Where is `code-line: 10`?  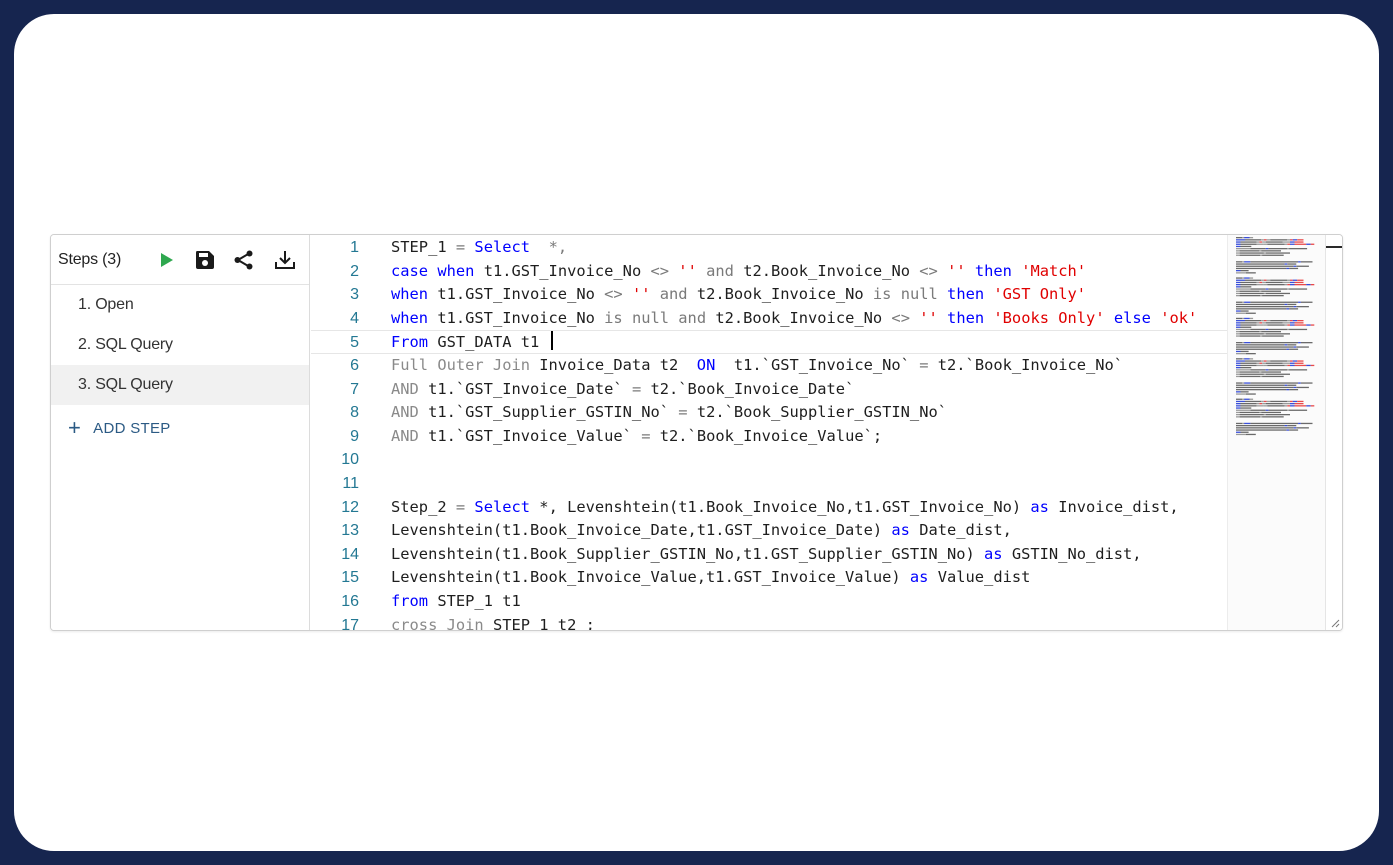
code-line: 10 is located at coordinates (769, 460).